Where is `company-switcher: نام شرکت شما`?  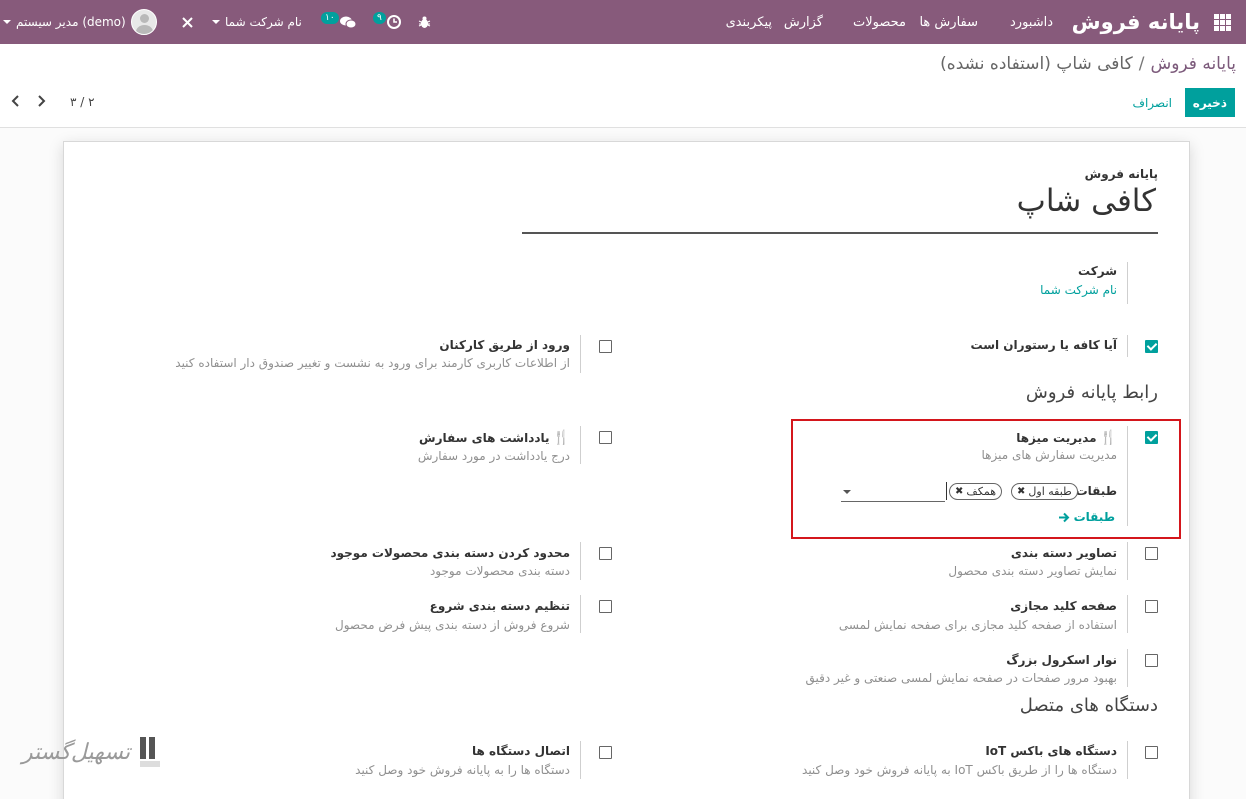
company-switcher: نام شرکت شما is located at coordinates (257, 22).